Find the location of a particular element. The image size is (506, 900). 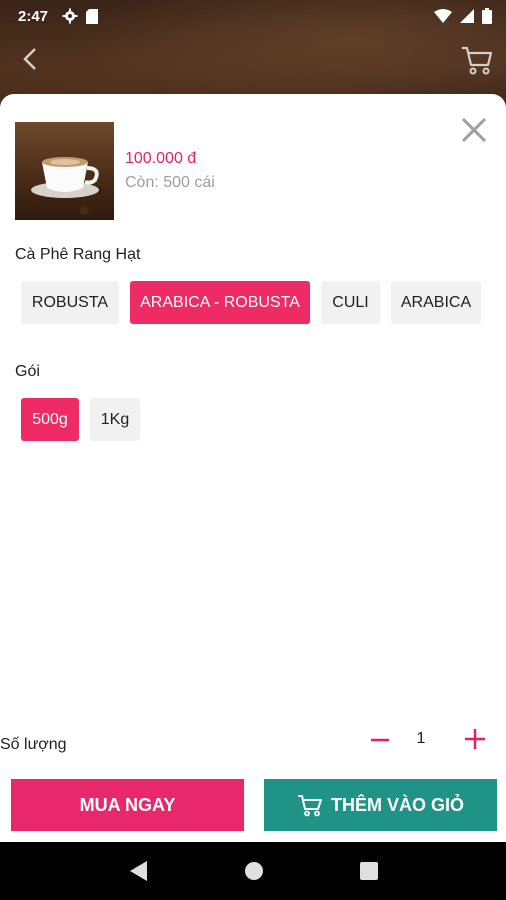

system-nav-bar is located at coordinates (253, 871).